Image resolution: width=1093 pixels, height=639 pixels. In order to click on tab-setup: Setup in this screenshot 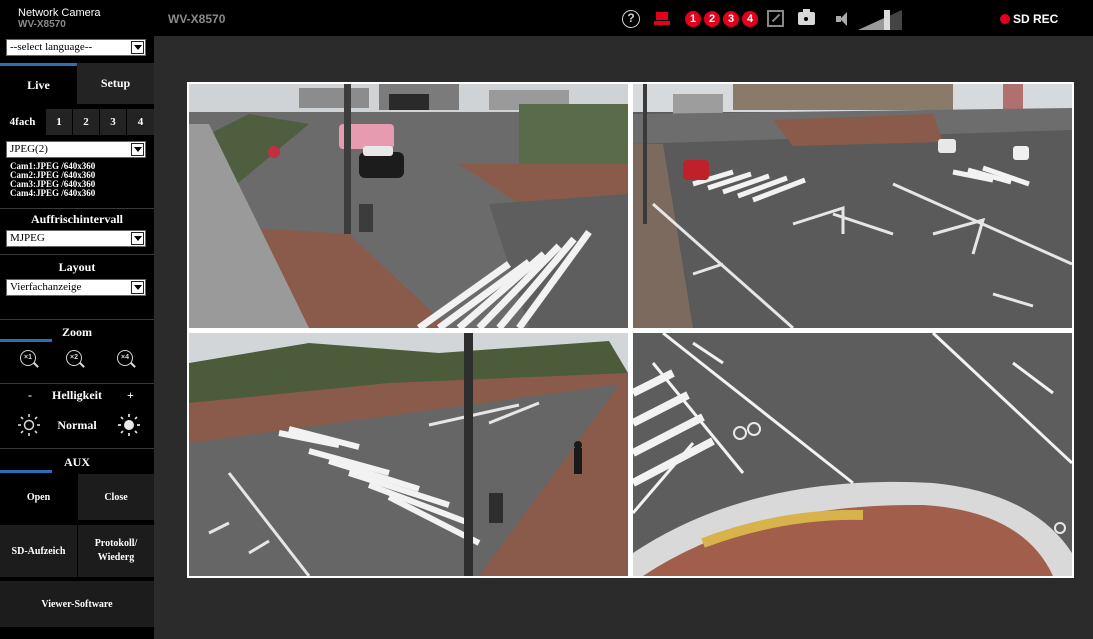, I will do `click(115, 83)`.